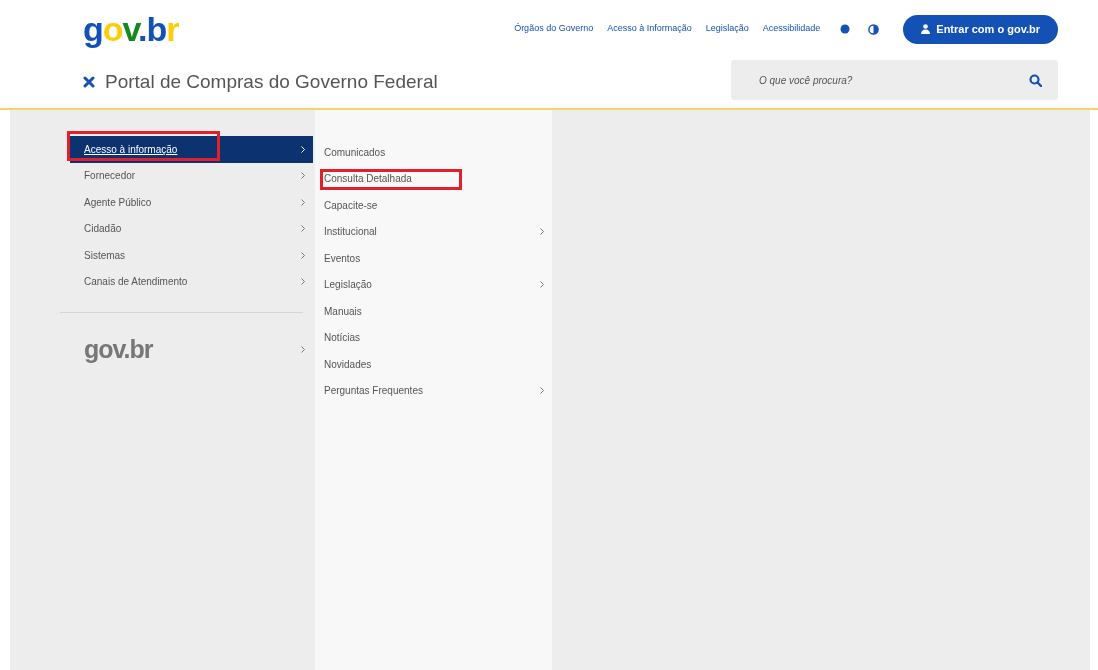  What do you see at coordinates (433, 364) in the screenshot?
I see `submenu-item: Novidades` at bounding box center [433, 364].